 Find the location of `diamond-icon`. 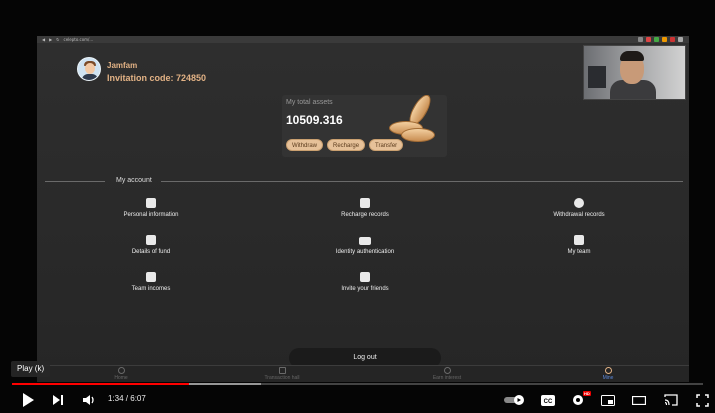

diamond-icon is located at coordinates (447, 370).